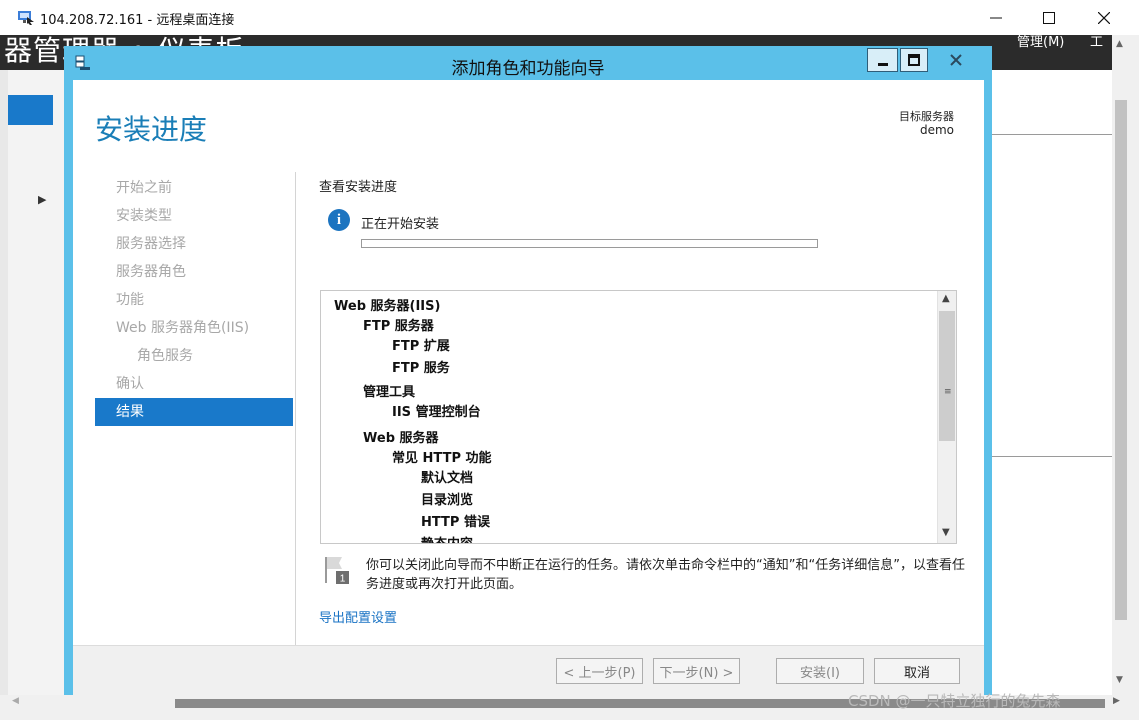  Describe the element at coordinates (569, 17) in the screenshot. I see `rdp-titlebar: 104.208.72.161 - 远程桌面连接` at that location.